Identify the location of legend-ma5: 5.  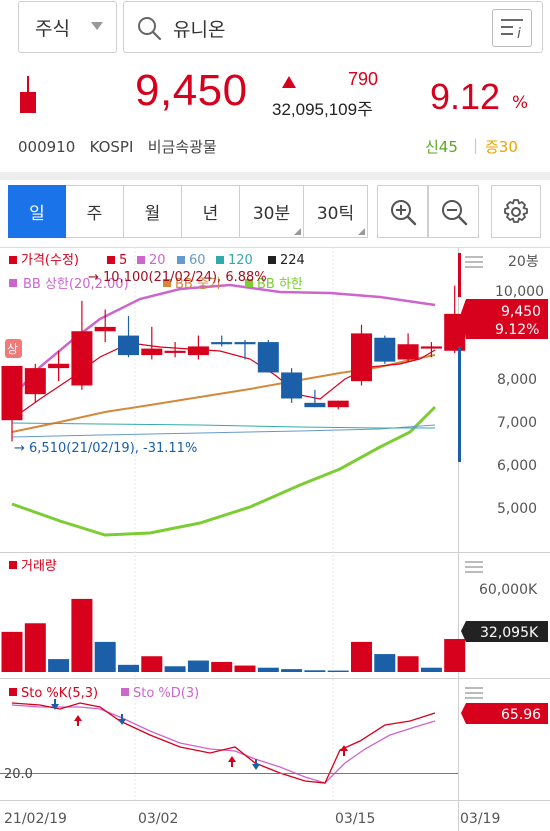
(123, 260).